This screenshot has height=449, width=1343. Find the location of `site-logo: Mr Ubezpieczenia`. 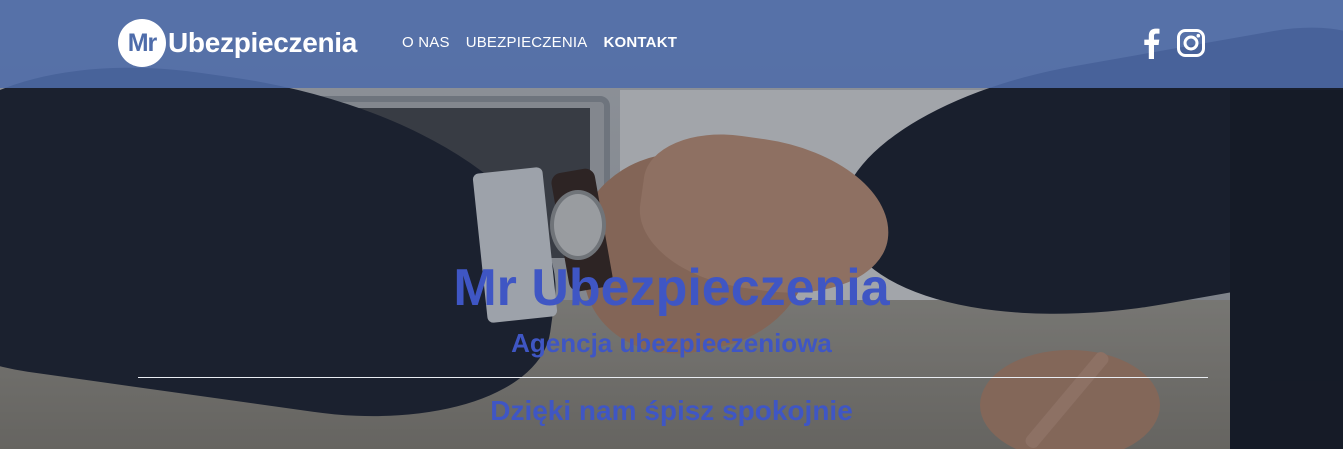

site-logo: Mr Ubezpieczenia is located at coordinates (237, 43).